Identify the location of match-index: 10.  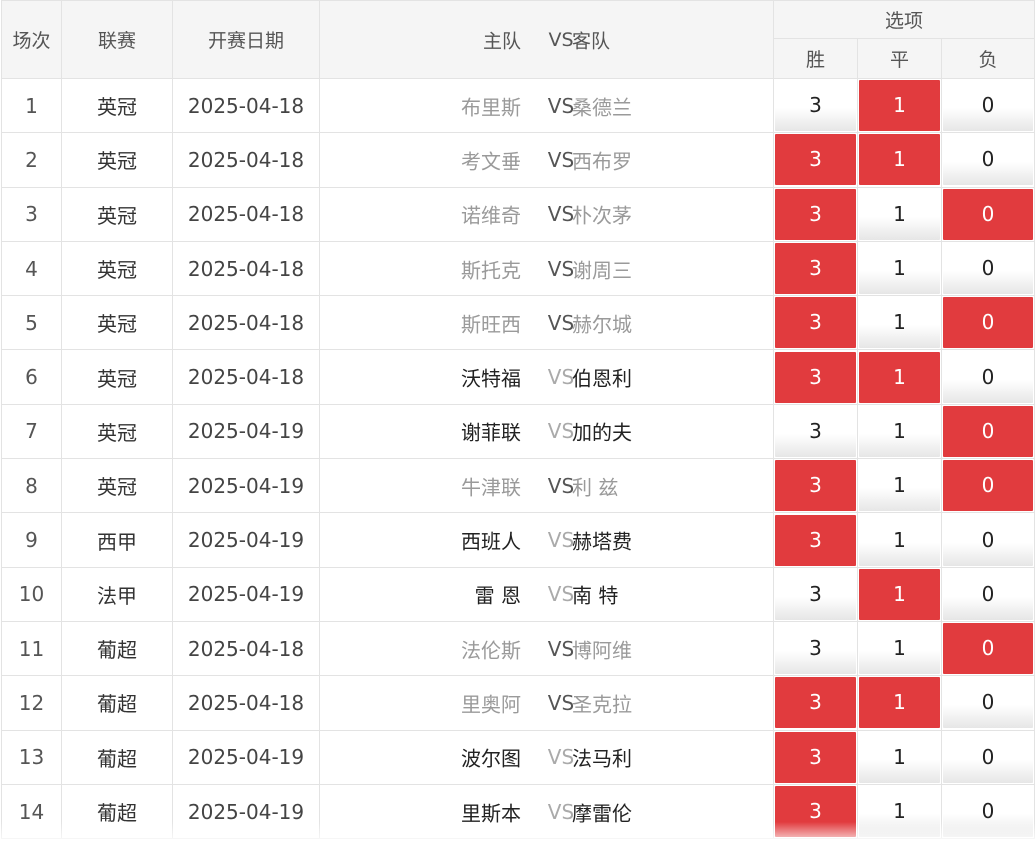
(31, 594).